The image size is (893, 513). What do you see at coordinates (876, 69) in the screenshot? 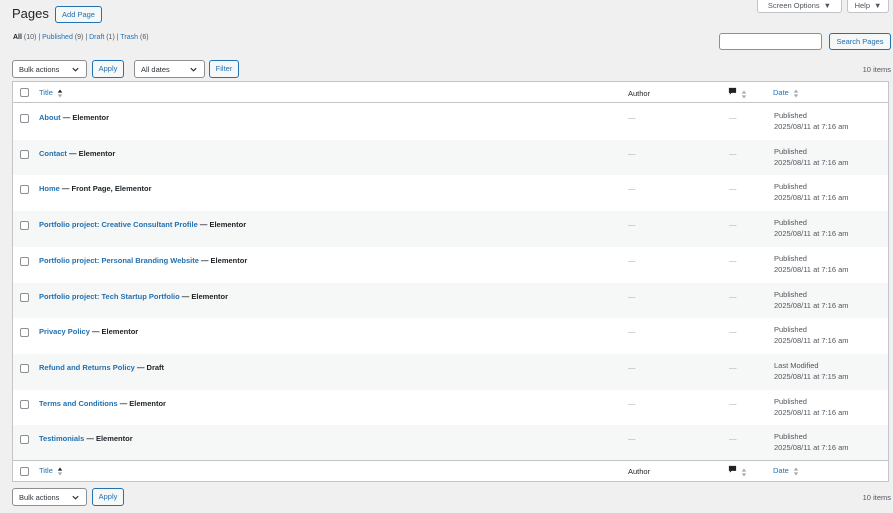
I see `items-count: 10 items` at bounding box center [876, 69].